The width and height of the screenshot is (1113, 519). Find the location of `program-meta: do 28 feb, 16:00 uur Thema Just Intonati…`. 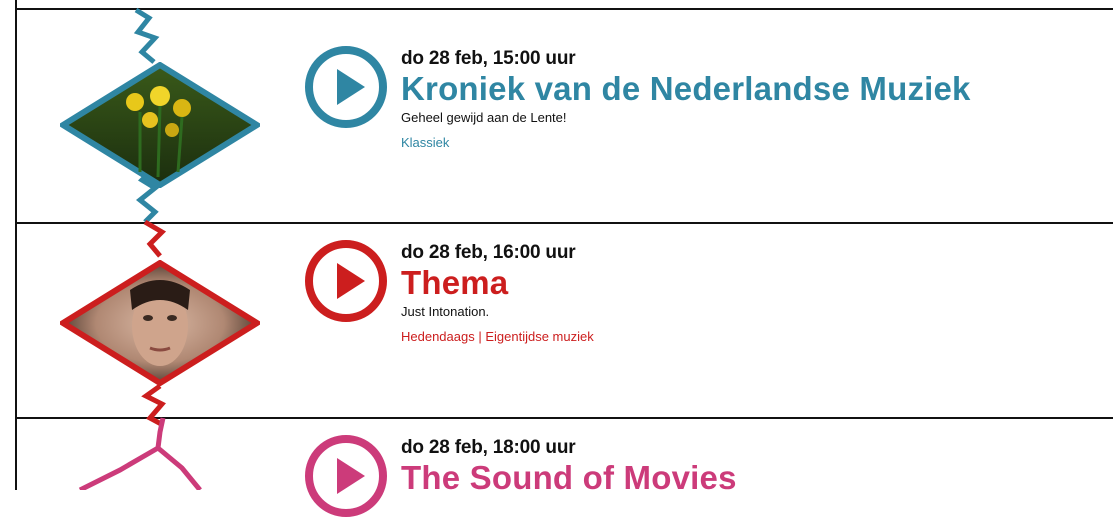

program-meta: do 28 feb, 16:00 uur Thema Just Intonati… is located at coordinates (497, 293).